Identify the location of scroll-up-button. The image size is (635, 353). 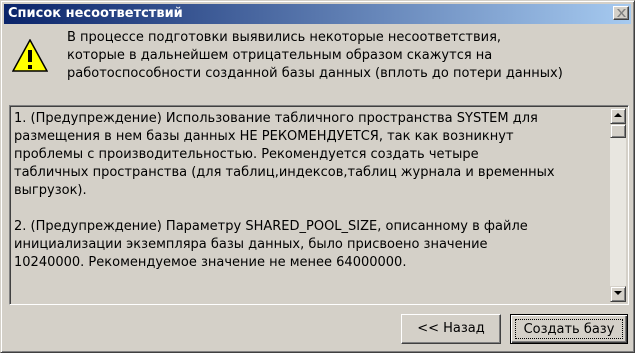
(618, 116).